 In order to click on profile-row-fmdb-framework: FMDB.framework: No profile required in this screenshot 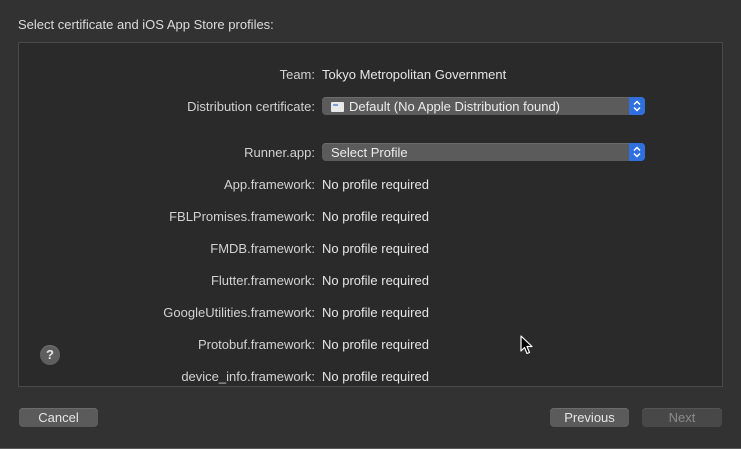, I will do `click(370, 249)`.